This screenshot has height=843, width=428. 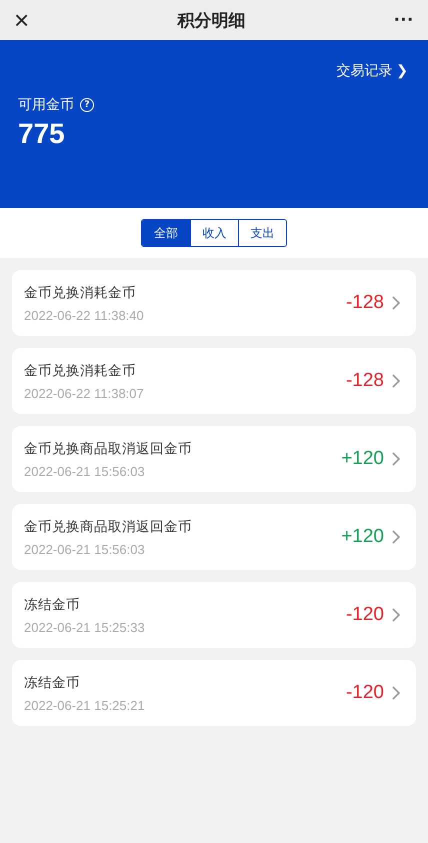 What do you see at coordinates (84, 315) in the screenshot?
I see `record-time: 2022-06-22 11:38:40` at bounding box center [84, 315].